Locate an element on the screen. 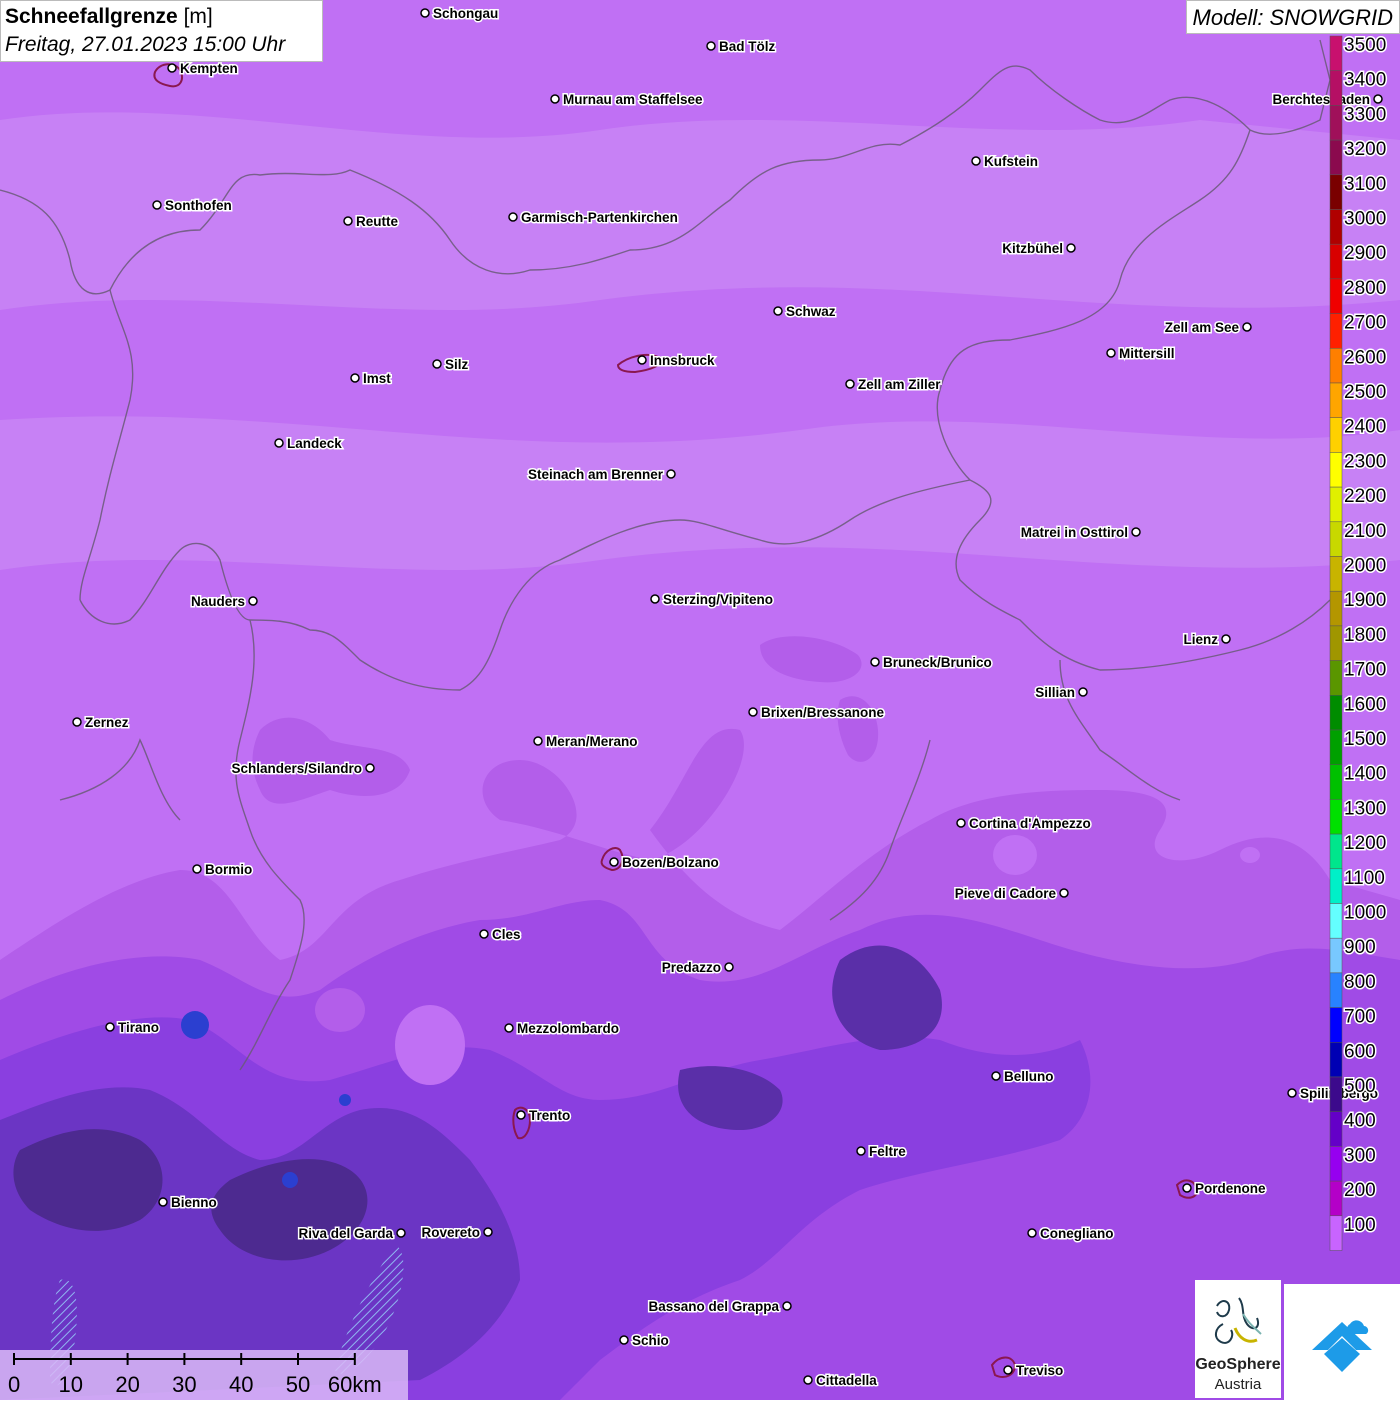 This screenshot has height=1405, width=1400. scale-label: 60km is located at coordinates (355, 1384).